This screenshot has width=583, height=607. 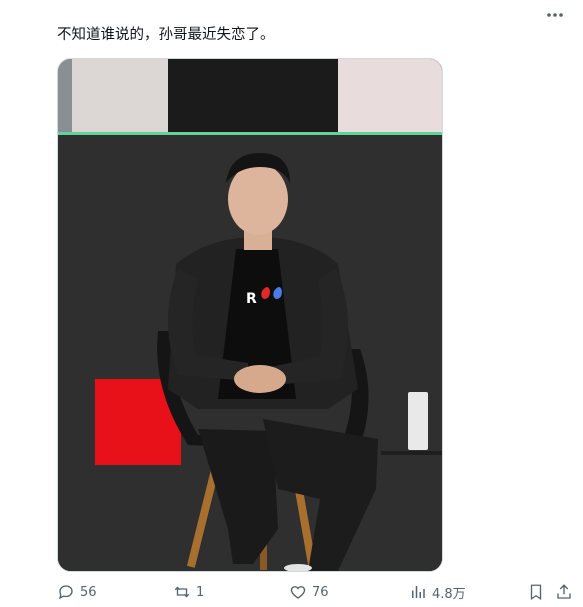 I want to click on more-dots-icon, so click(x=555, y=15).